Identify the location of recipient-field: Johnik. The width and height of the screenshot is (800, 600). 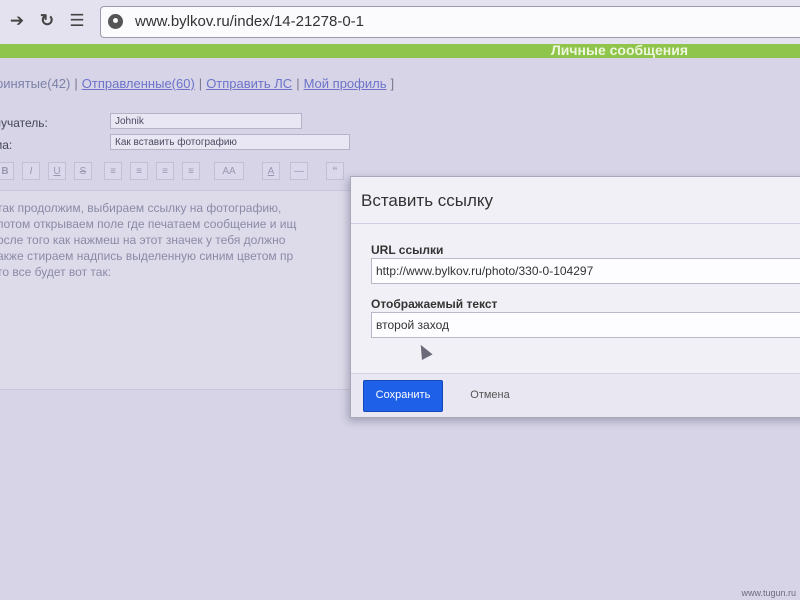
(206, 121).